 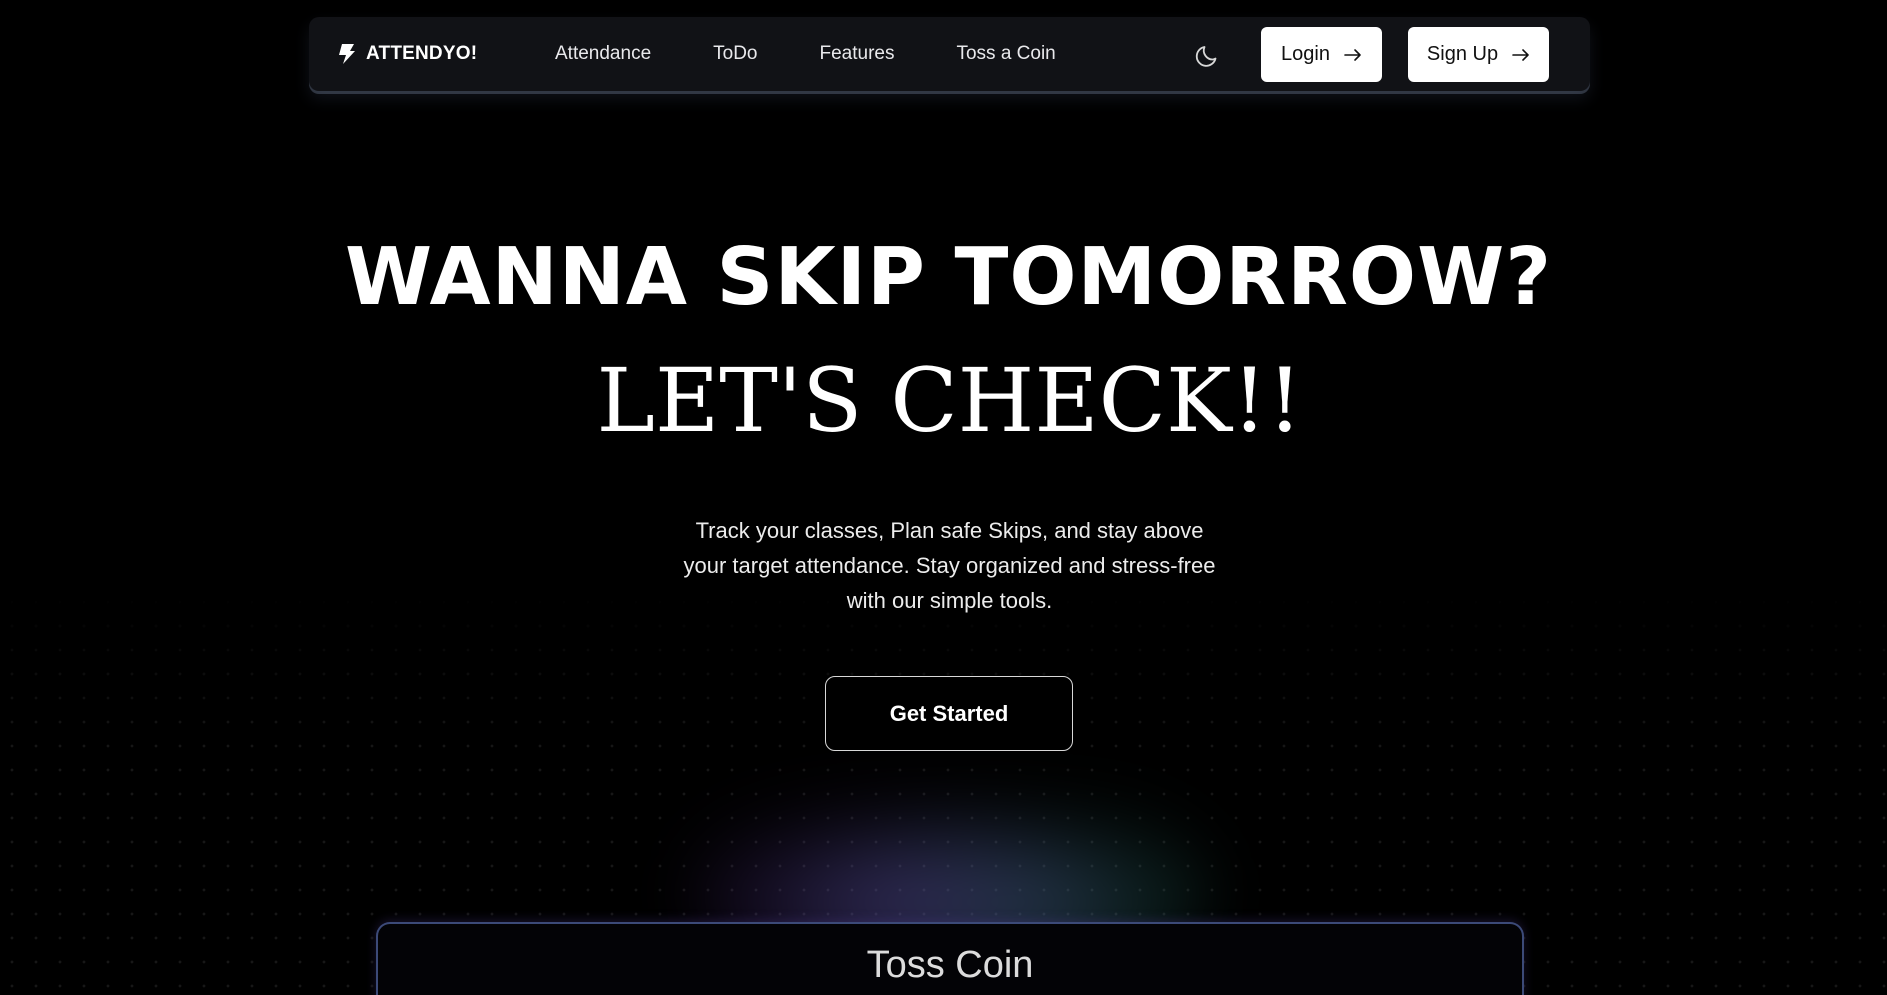 What do you see at coordinates (603, 54) in the screenshot?
I see `nav-link-attendance: Attendance` at bounding box center [603, 54].